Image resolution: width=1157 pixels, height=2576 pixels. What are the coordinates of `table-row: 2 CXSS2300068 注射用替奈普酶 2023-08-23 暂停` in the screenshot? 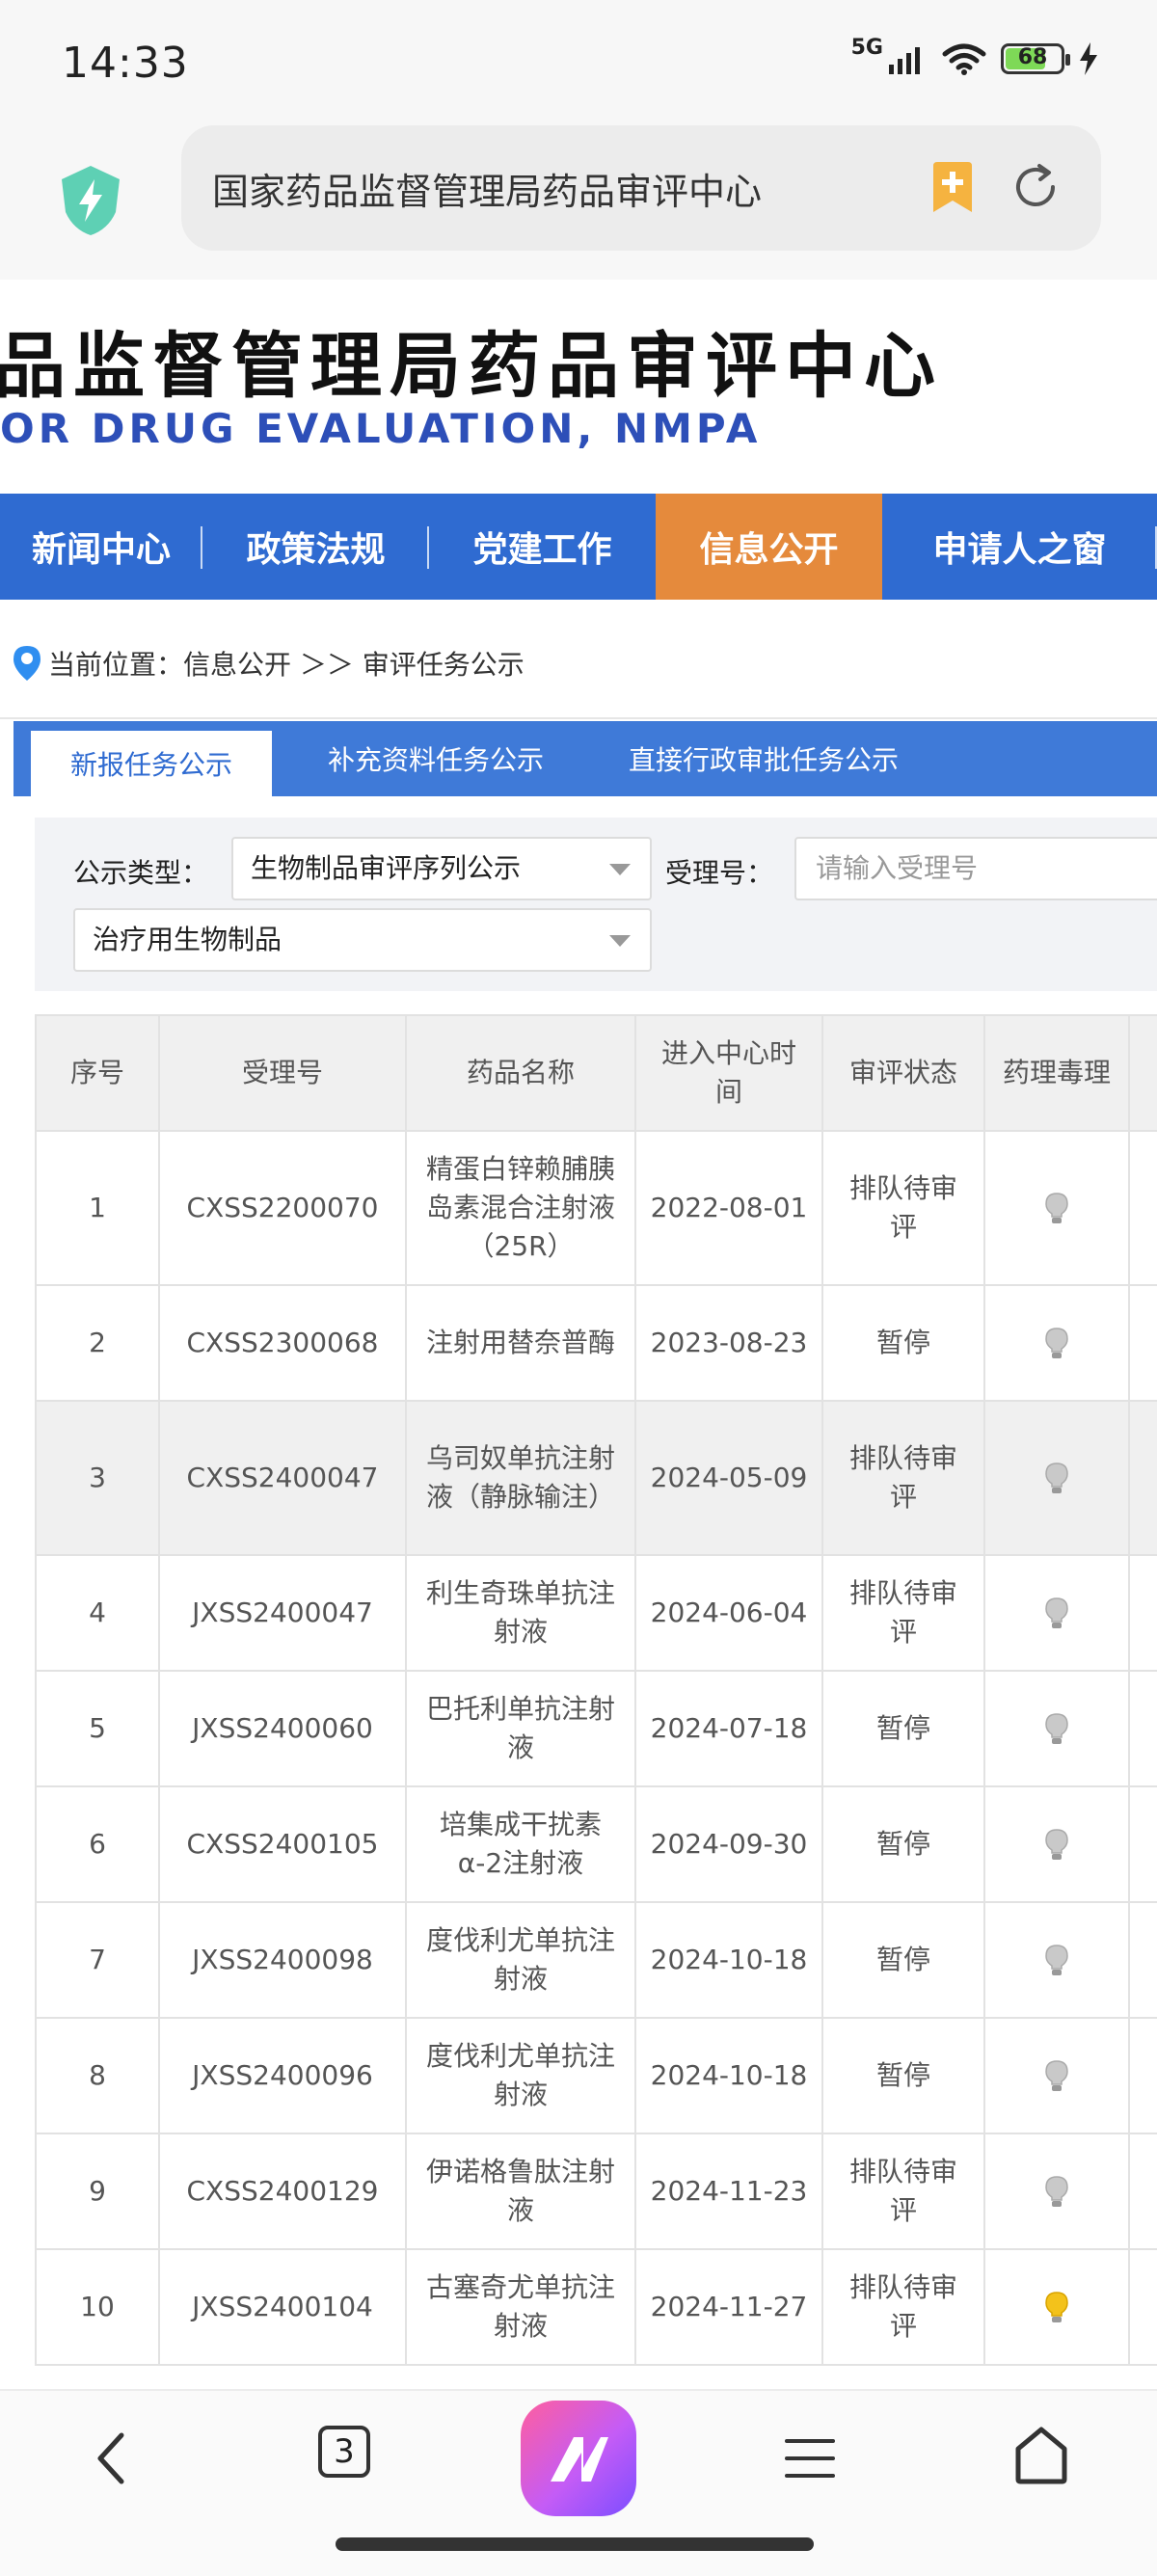 It's located at (596, 1343).